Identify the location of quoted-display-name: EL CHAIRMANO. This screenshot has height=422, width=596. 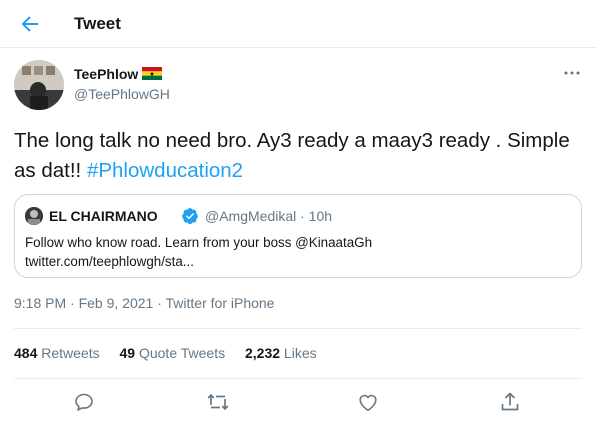
(103, 216).